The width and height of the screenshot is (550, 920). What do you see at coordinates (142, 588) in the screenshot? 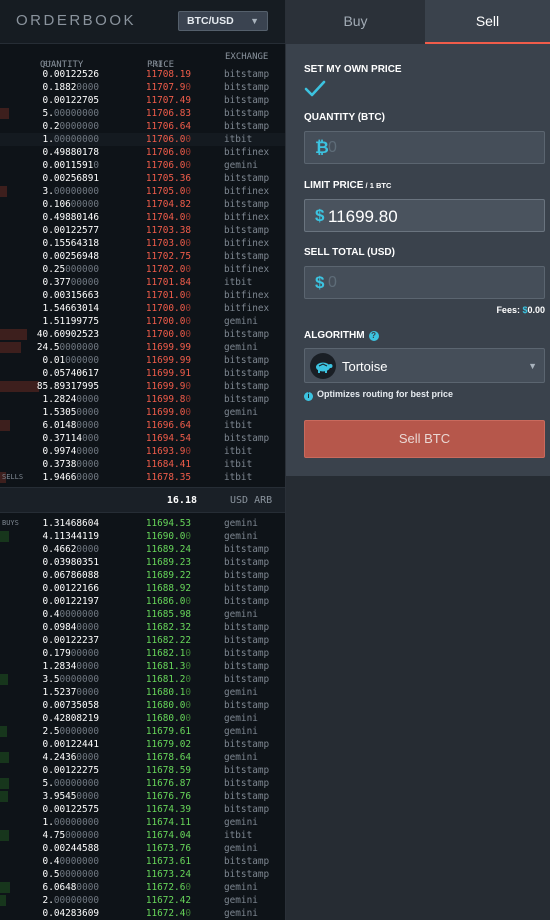
I see `orderbook-row: 0.00122166 11688.92 bitstamp` at bounding box center [142, 588].